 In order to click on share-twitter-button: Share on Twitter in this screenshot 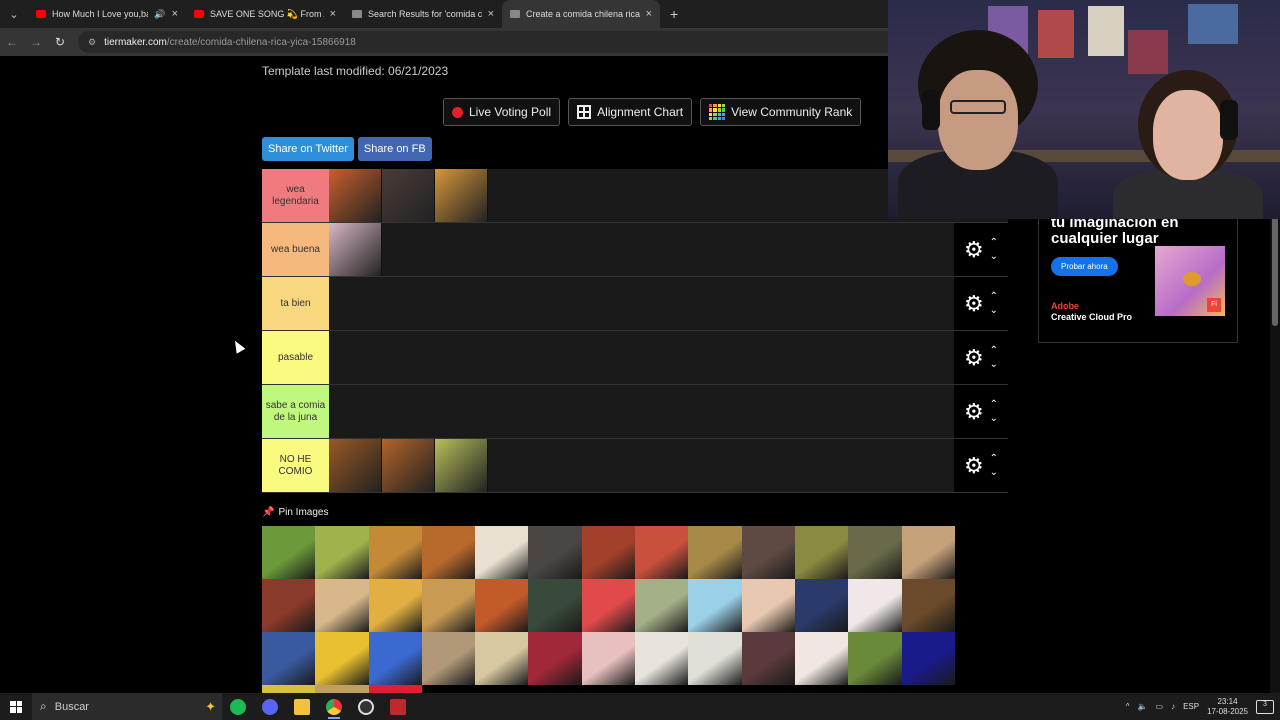, I will do `click(308, 149)`.